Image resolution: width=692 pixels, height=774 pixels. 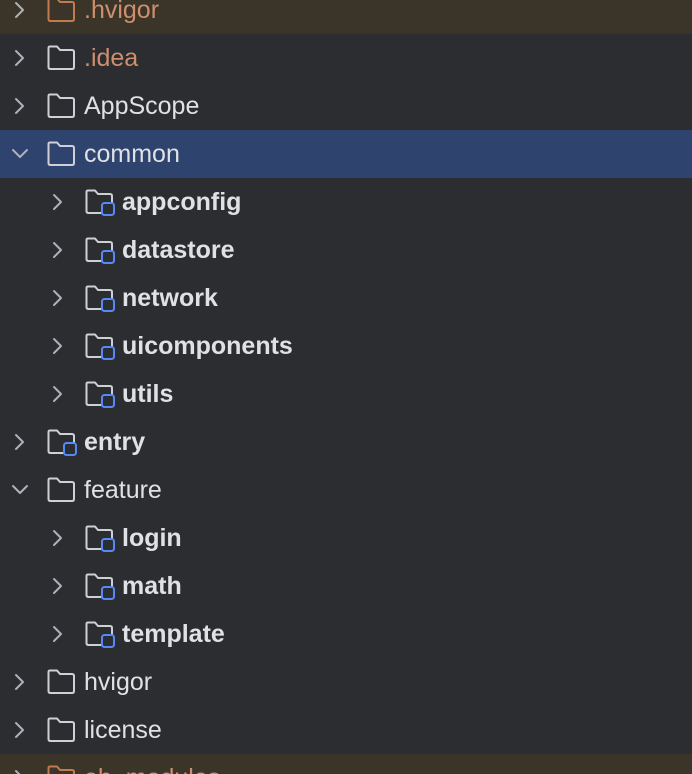 What do you see at coordinates (123, 730) in the screenshot?
I see `tree-item-label: license` at bounding box center [123, 730].